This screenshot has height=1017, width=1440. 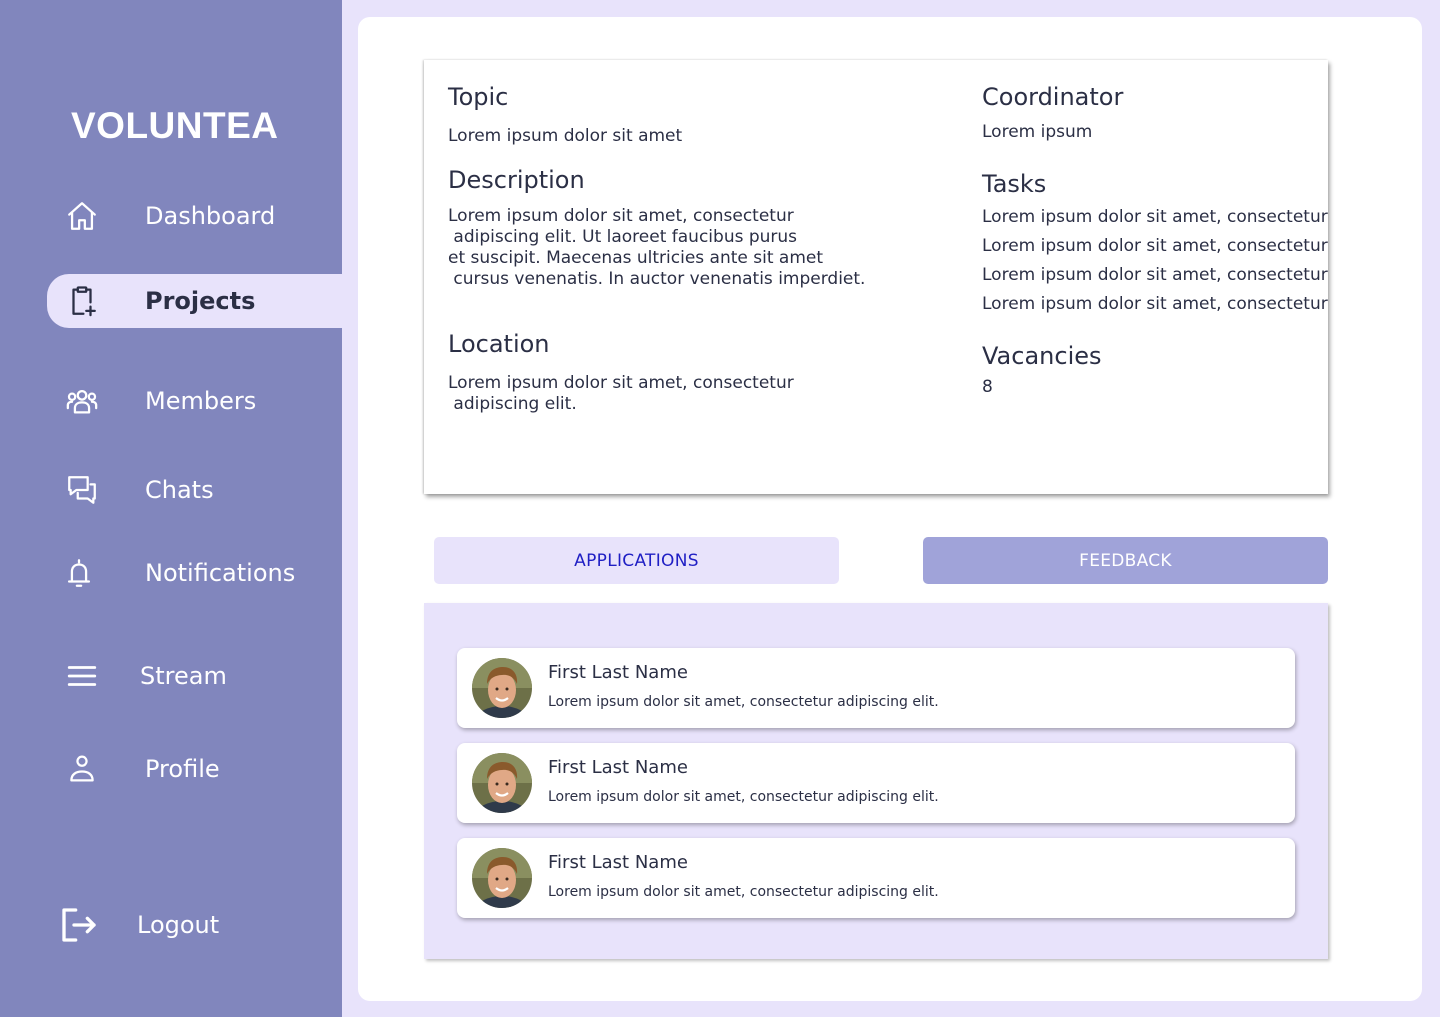 I want to click on user-icon, so click(x=82, y=769).